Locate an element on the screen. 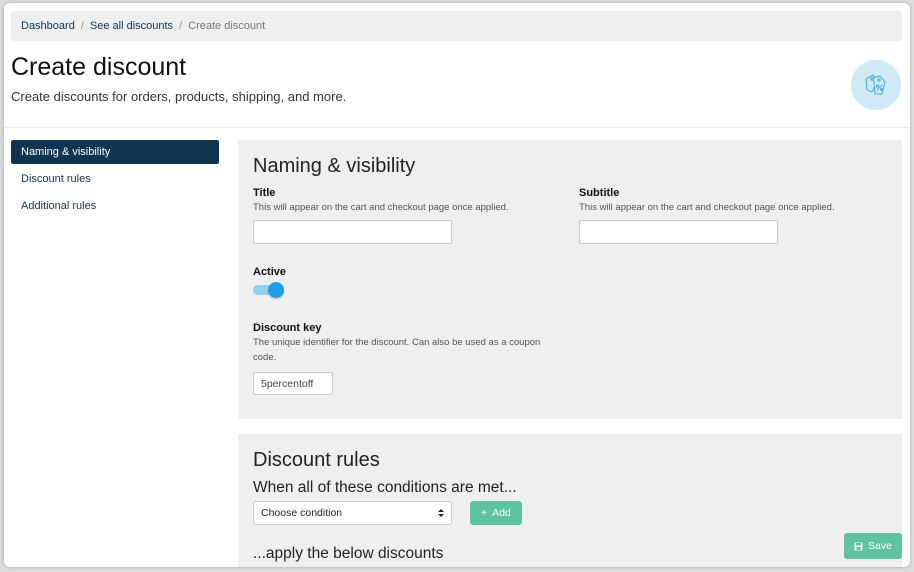  discounts-heading: ...apply the below discounts is located at coordinates (348, 553).